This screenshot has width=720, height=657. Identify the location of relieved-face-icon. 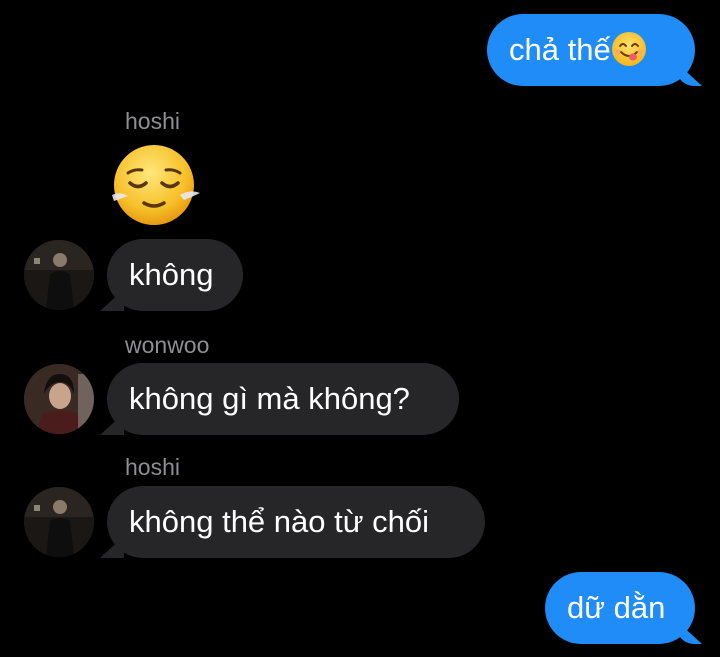
(156, 188).